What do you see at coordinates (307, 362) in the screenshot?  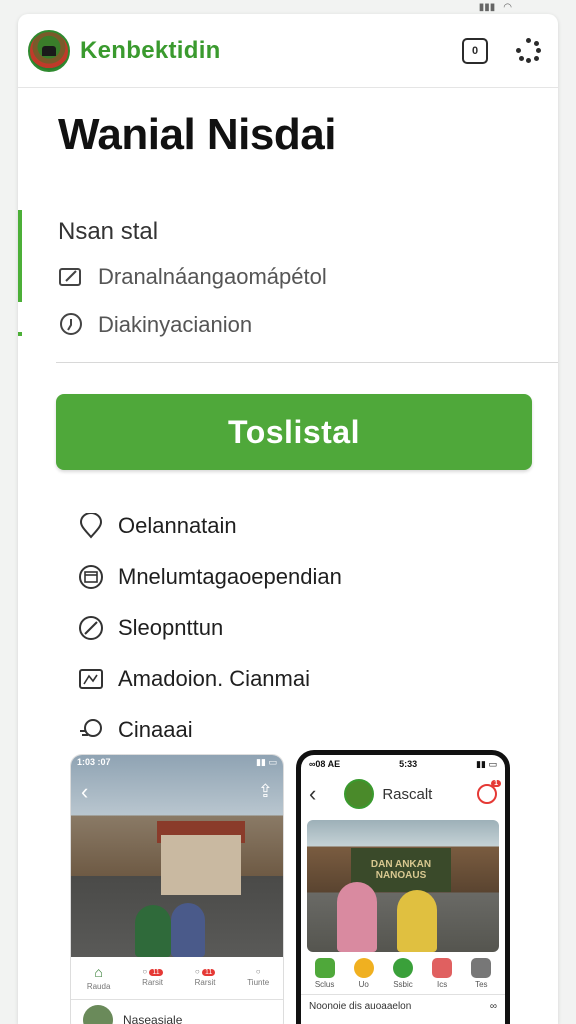 I see `divider` at bounding box center [307, 362].